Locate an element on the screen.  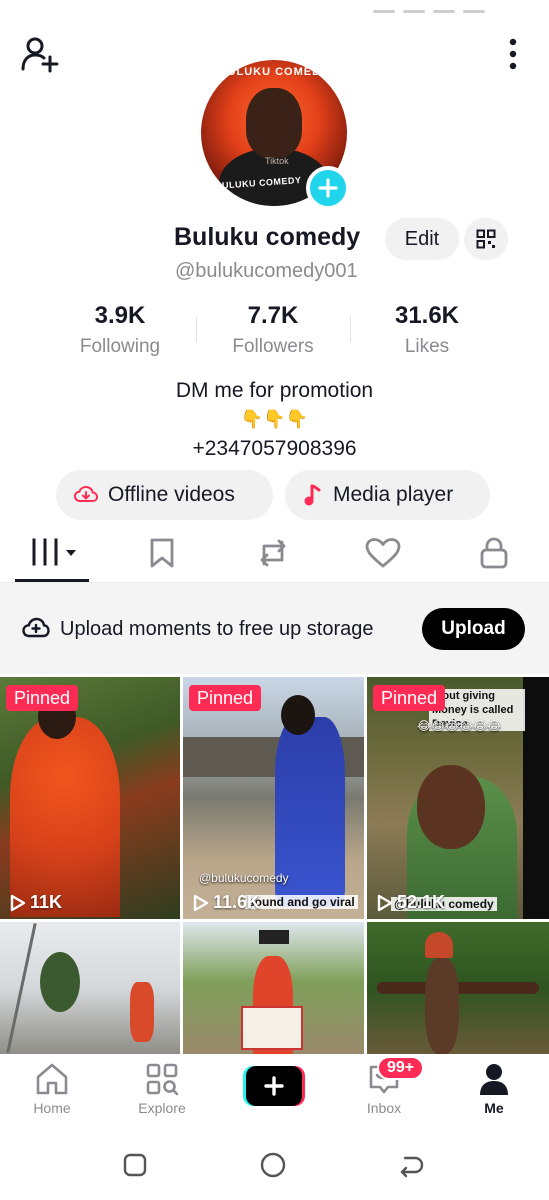
status-bar is located at coordinates (274, 6).